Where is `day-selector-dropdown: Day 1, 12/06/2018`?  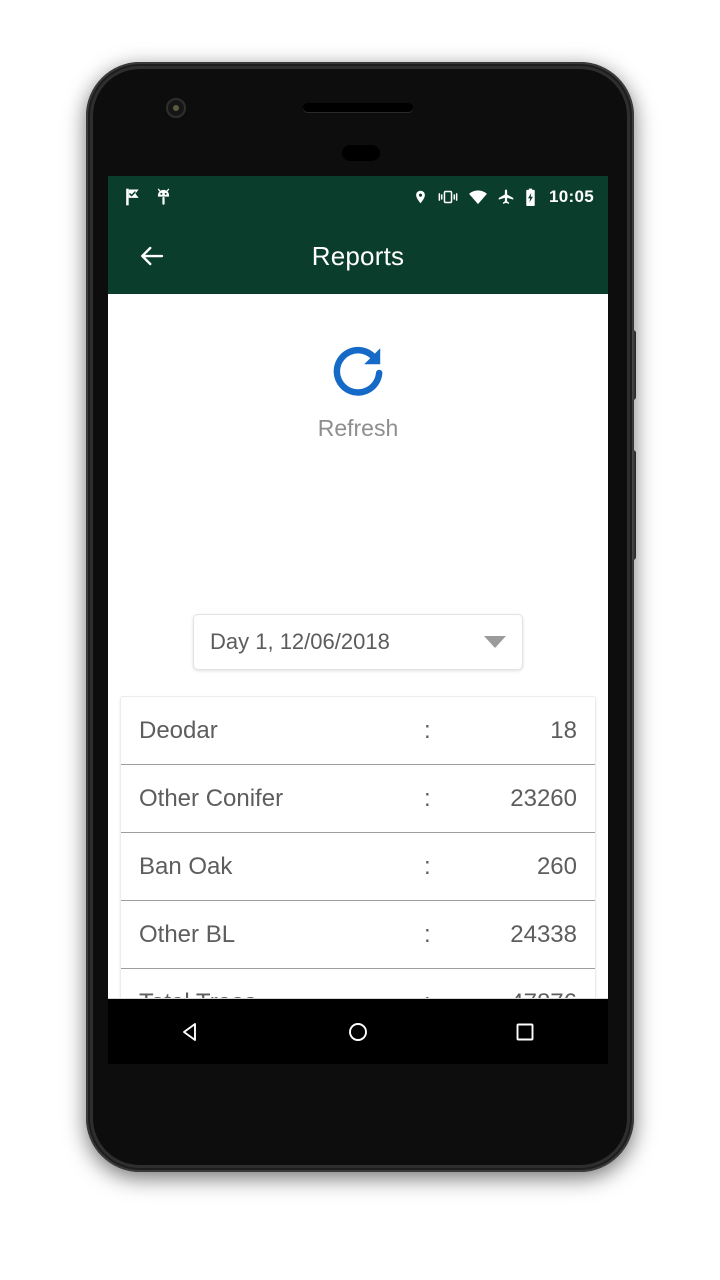
day-selector-dropdown: Day 1, 12/06/2018 is located at coordinates (358, 642).